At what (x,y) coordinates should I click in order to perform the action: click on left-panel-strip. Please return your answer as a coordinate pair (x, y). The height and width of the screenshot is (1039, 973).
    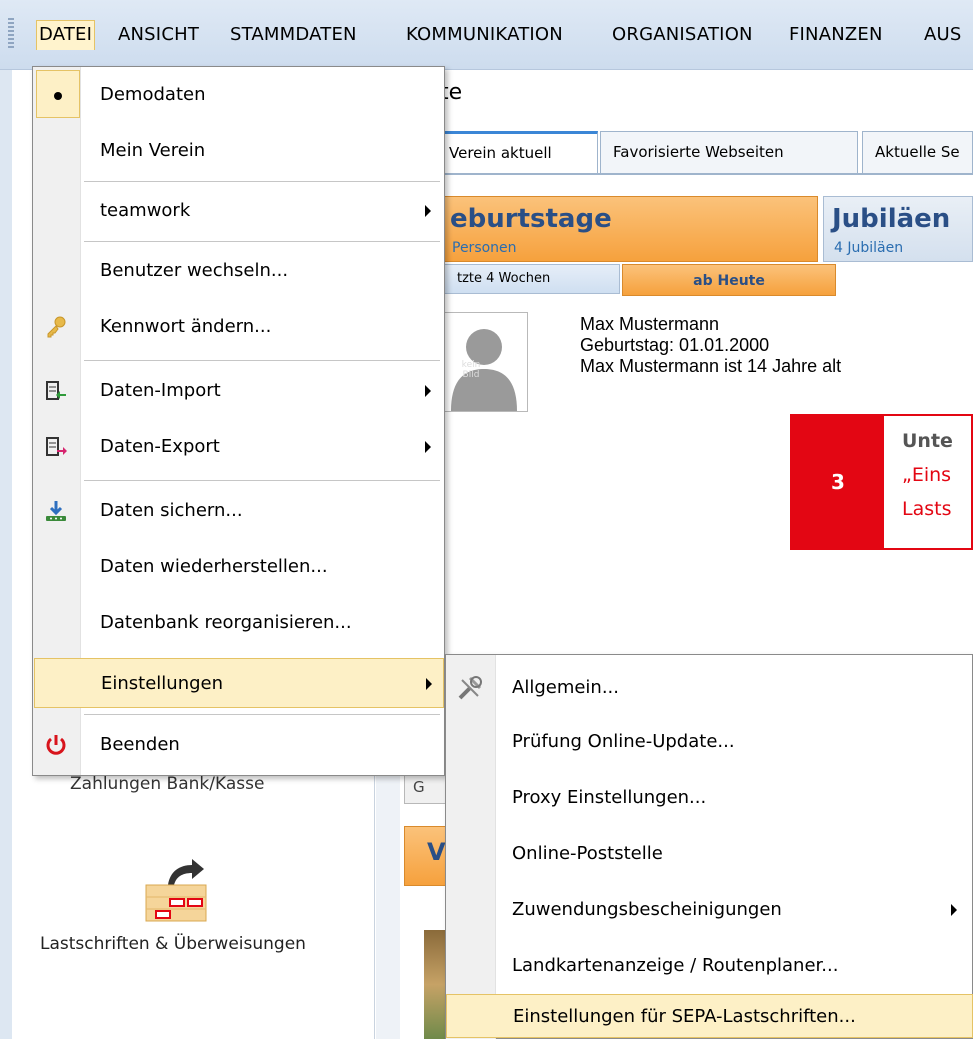
    Looking at the image, I should click on (6, 554).